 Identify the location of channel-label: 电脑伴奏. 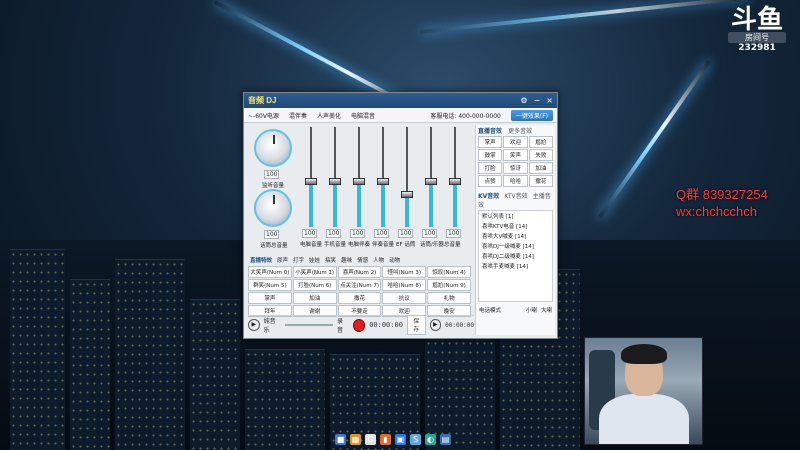
(359, 245).